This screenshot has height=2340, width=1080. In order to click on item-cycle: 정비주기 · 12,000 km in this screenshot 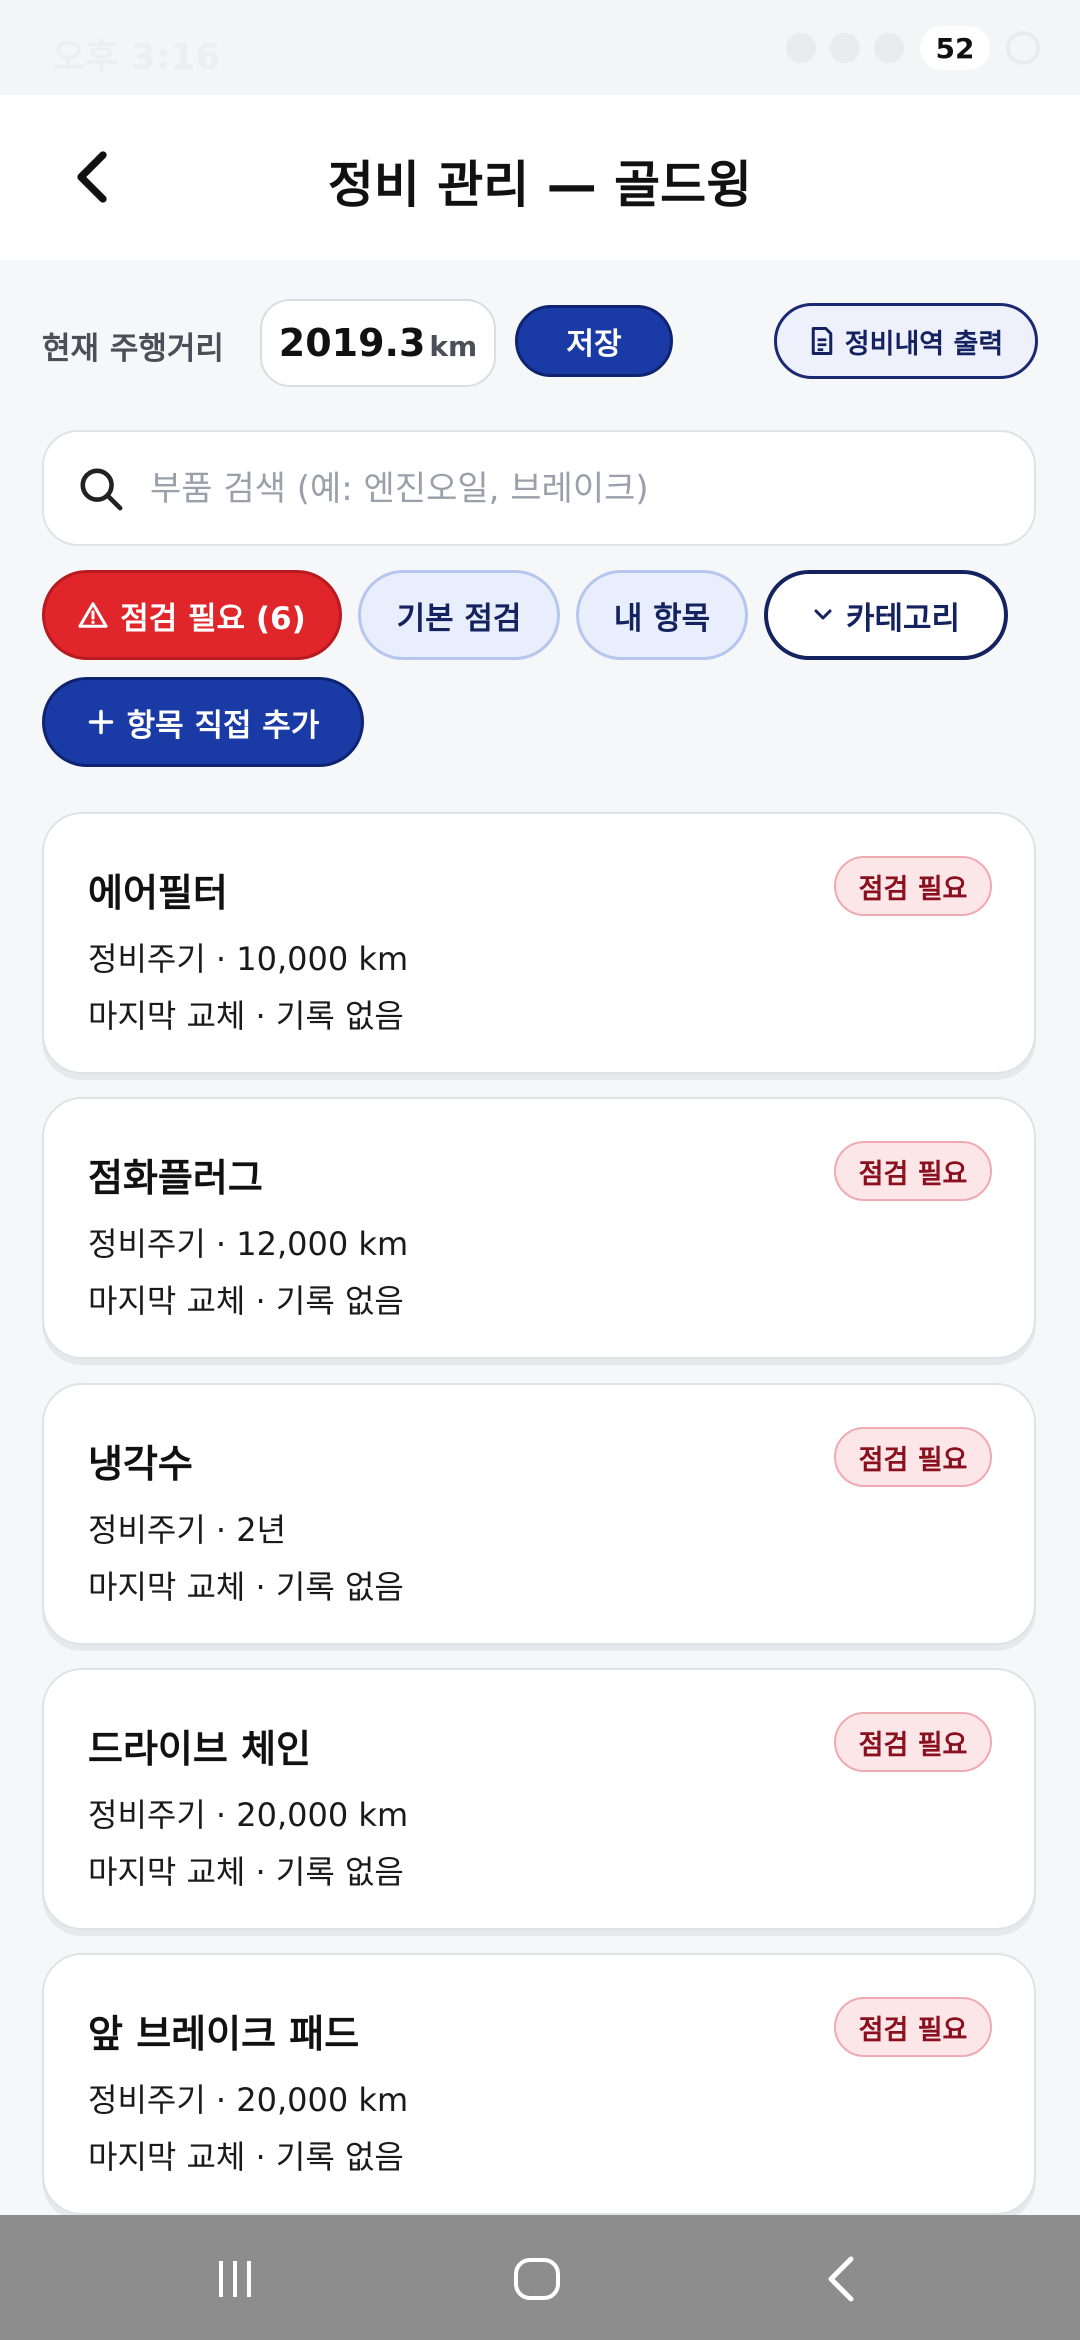, I will do `click(248, 1244)`.